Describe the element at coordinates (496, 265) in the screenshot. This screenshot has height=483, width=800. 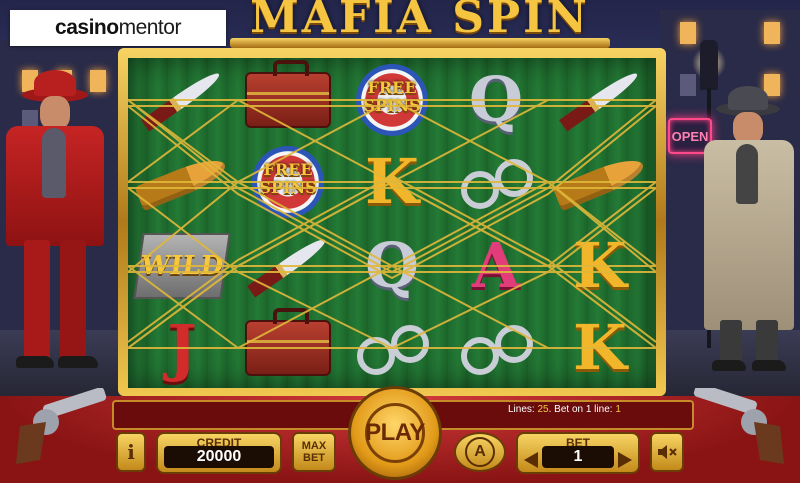
I see `symbol-a: A` at that location.